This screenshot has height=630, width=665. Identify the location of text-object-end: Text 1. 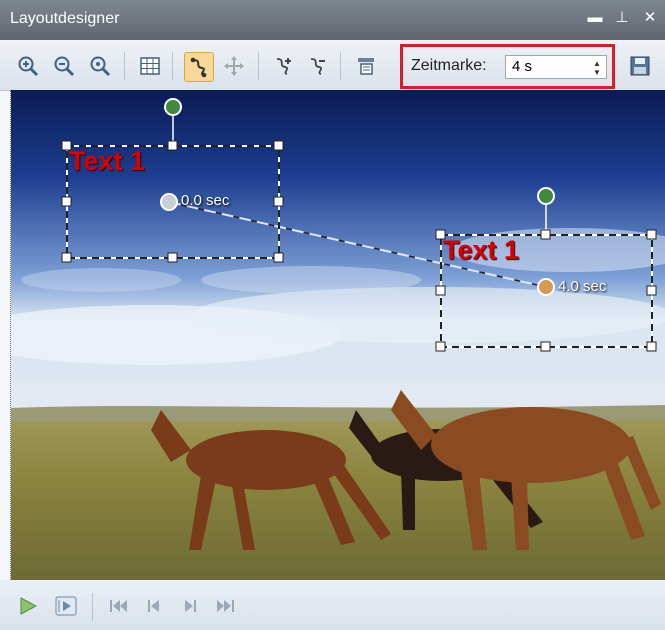
(481, 250).